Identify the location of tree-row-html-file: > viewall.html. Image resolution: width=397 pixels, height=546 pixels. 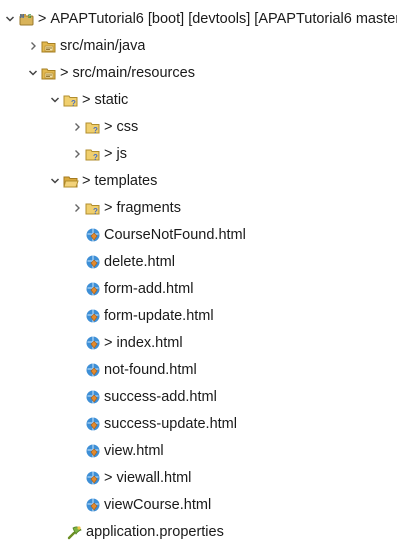
(198, 477).